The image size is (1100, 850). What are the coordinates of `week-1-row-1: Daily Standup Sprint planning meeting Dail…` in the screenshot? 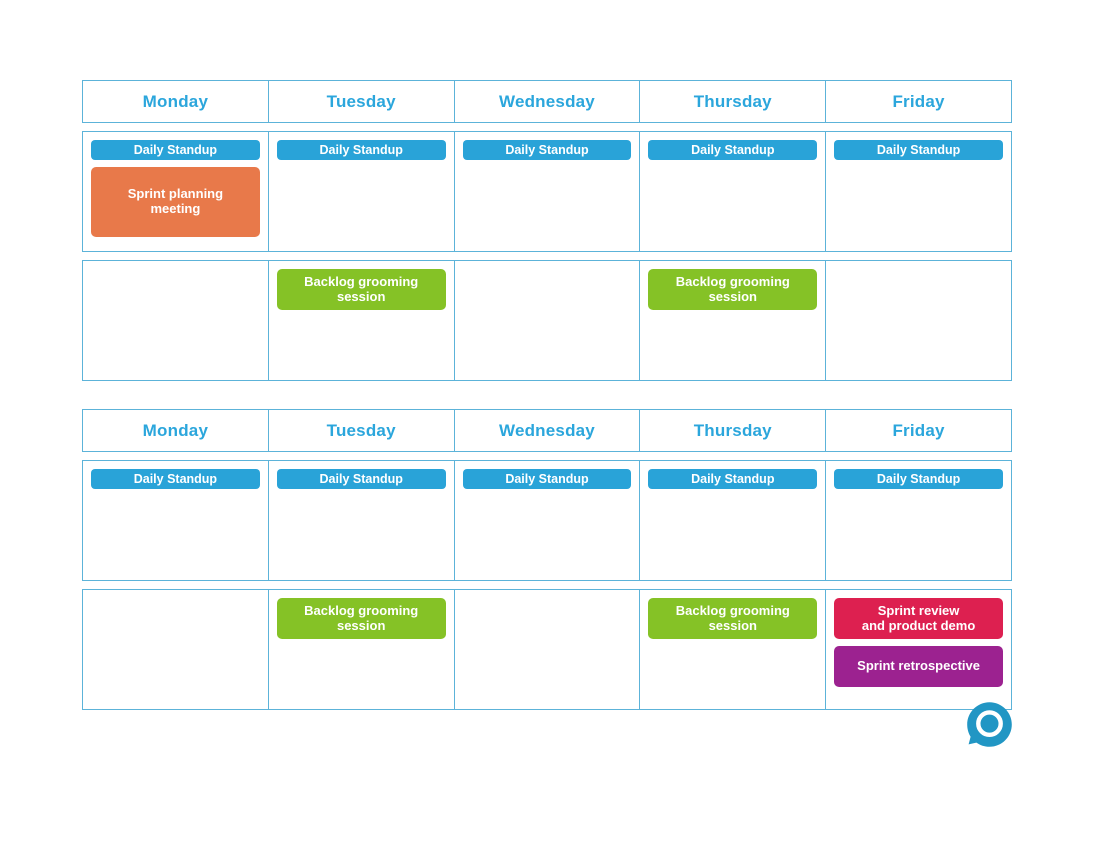 It's located at (547, 191).